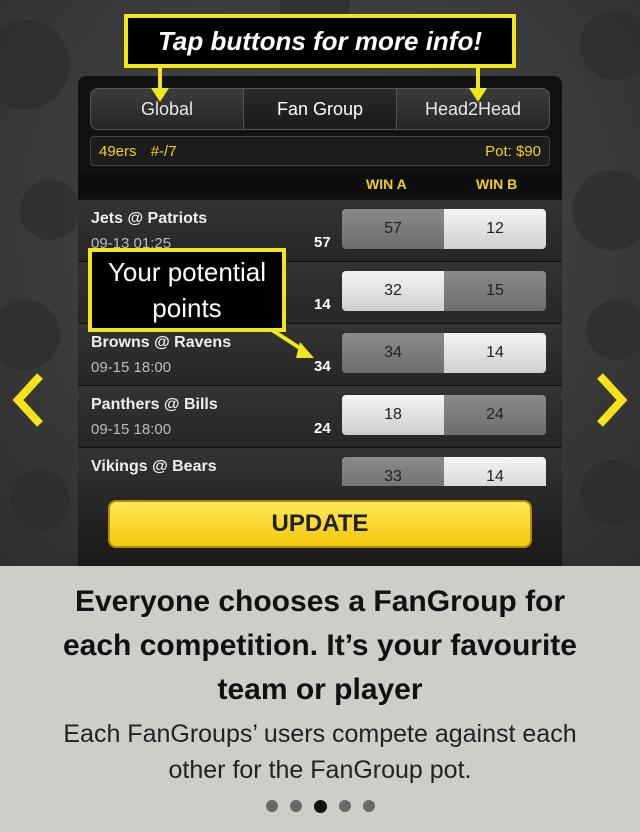  I want to click on page-dot-active, so click(320, 806).